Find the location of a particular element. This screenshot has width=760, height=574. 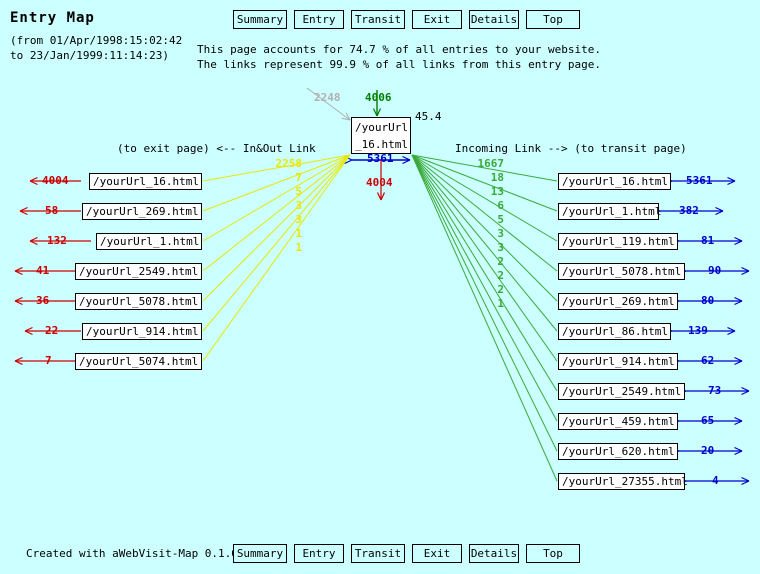

right-node-value-9: 65 is located at coordinates (708, 420).